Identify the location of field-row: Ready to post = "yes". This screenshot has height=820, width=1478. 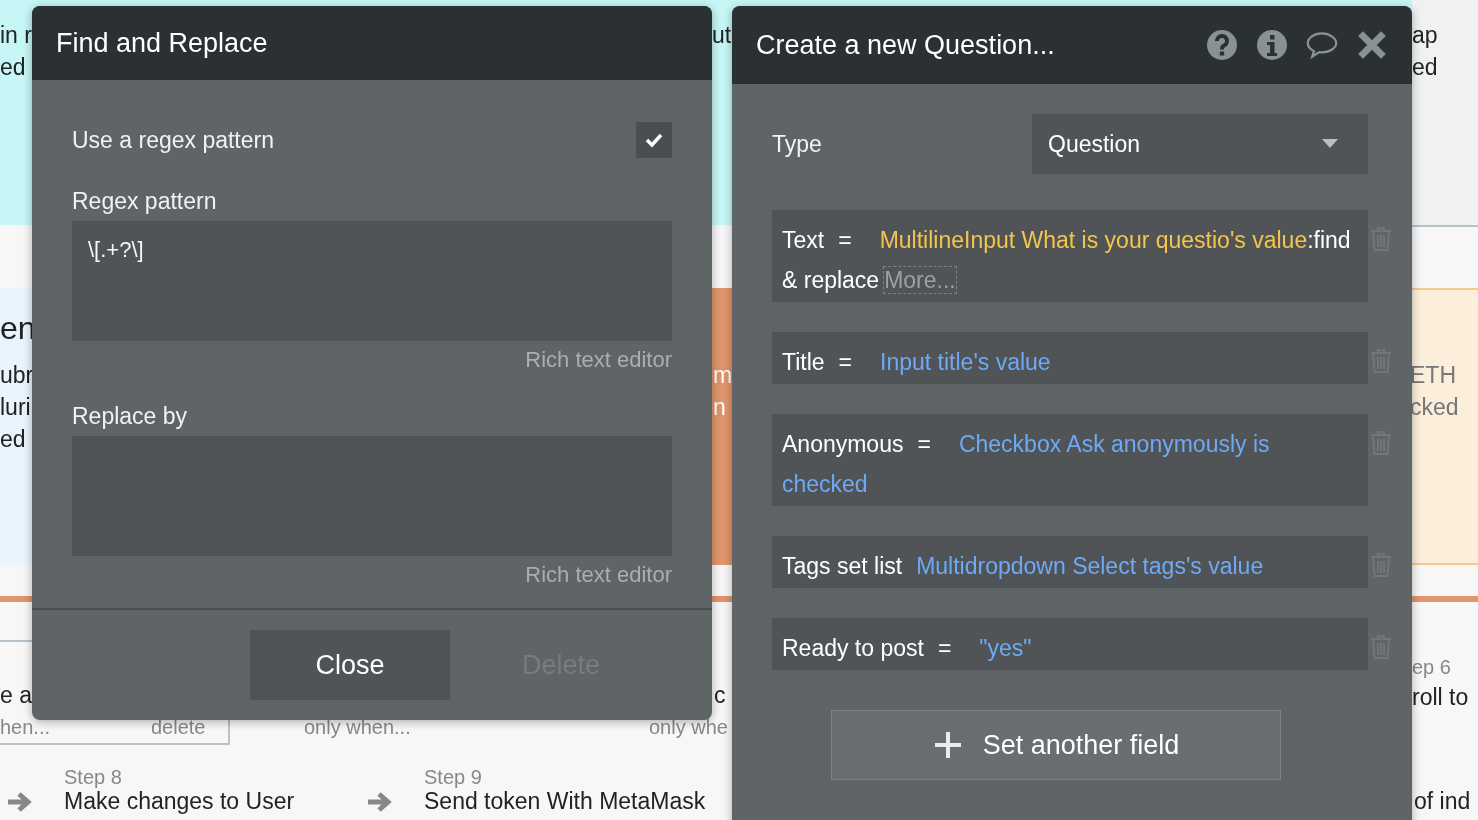
(1070, 644).